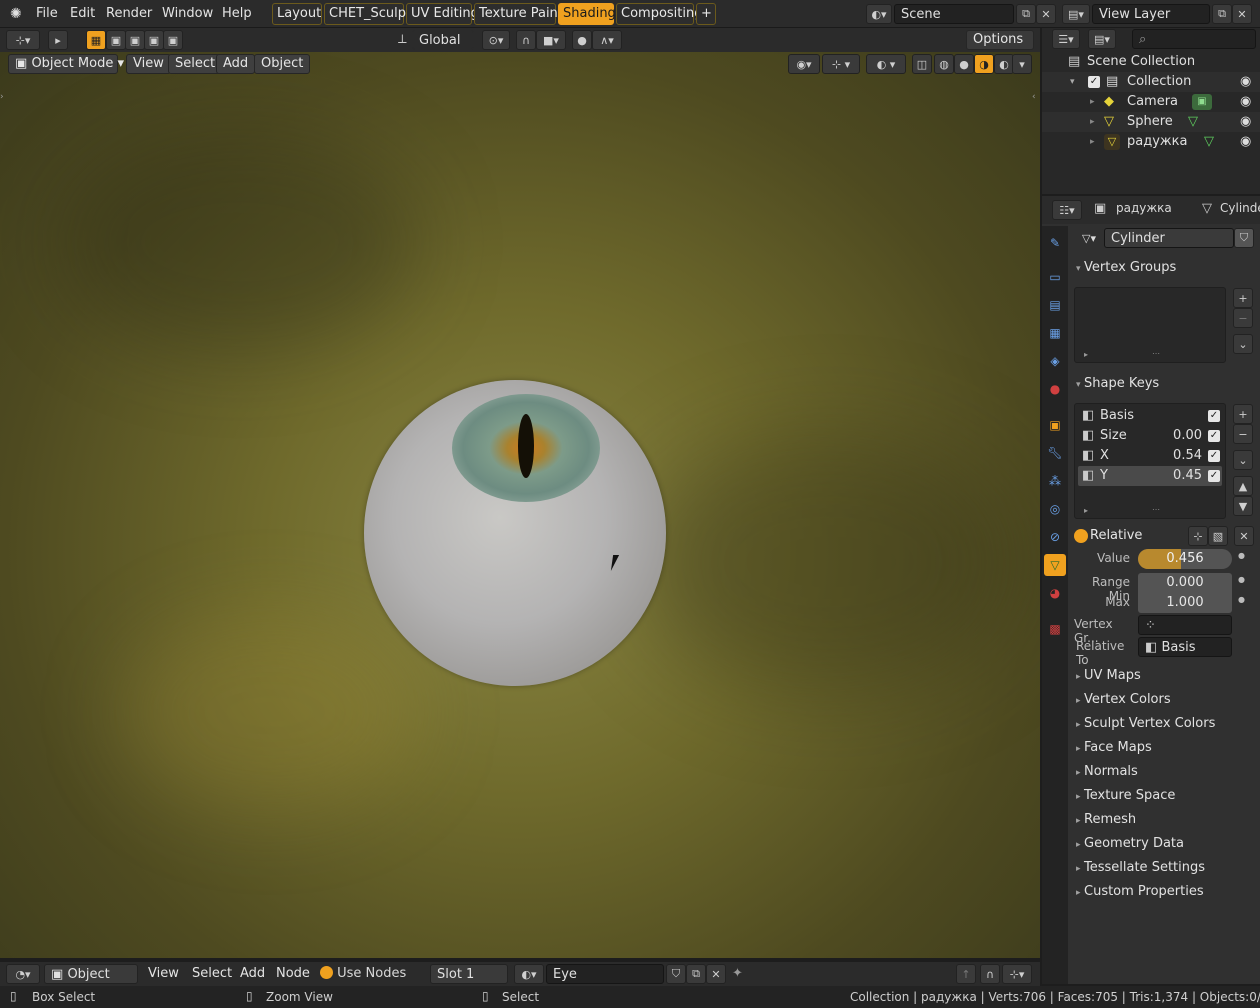 Image resolution: width=1260 pixels, height=1008 pixels. What do you see at coordinates (1243, 298) in the screenshot?
I see `add-vertex-group-icon: +` at bounding box center [1243, 298].